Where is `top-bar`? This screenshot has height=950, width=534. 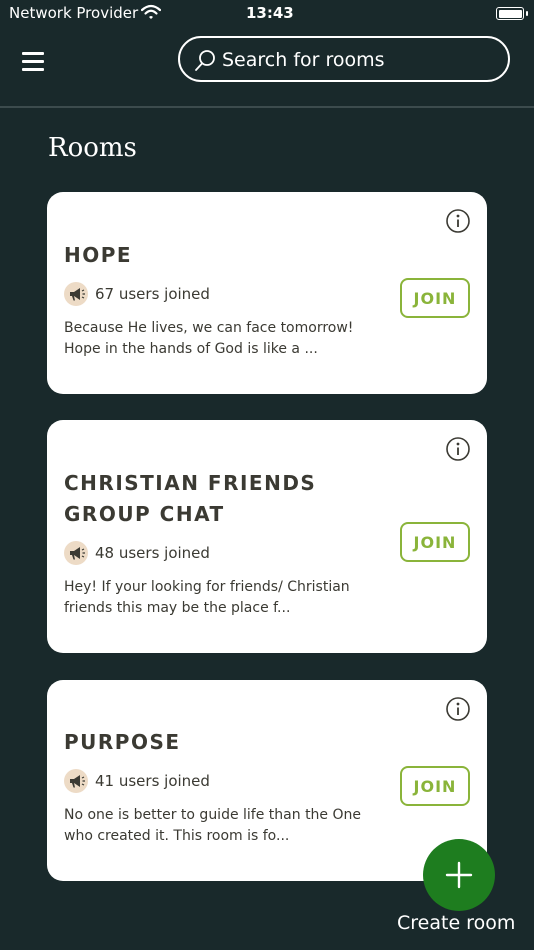 top-bar is located at coordinates (267, 67).